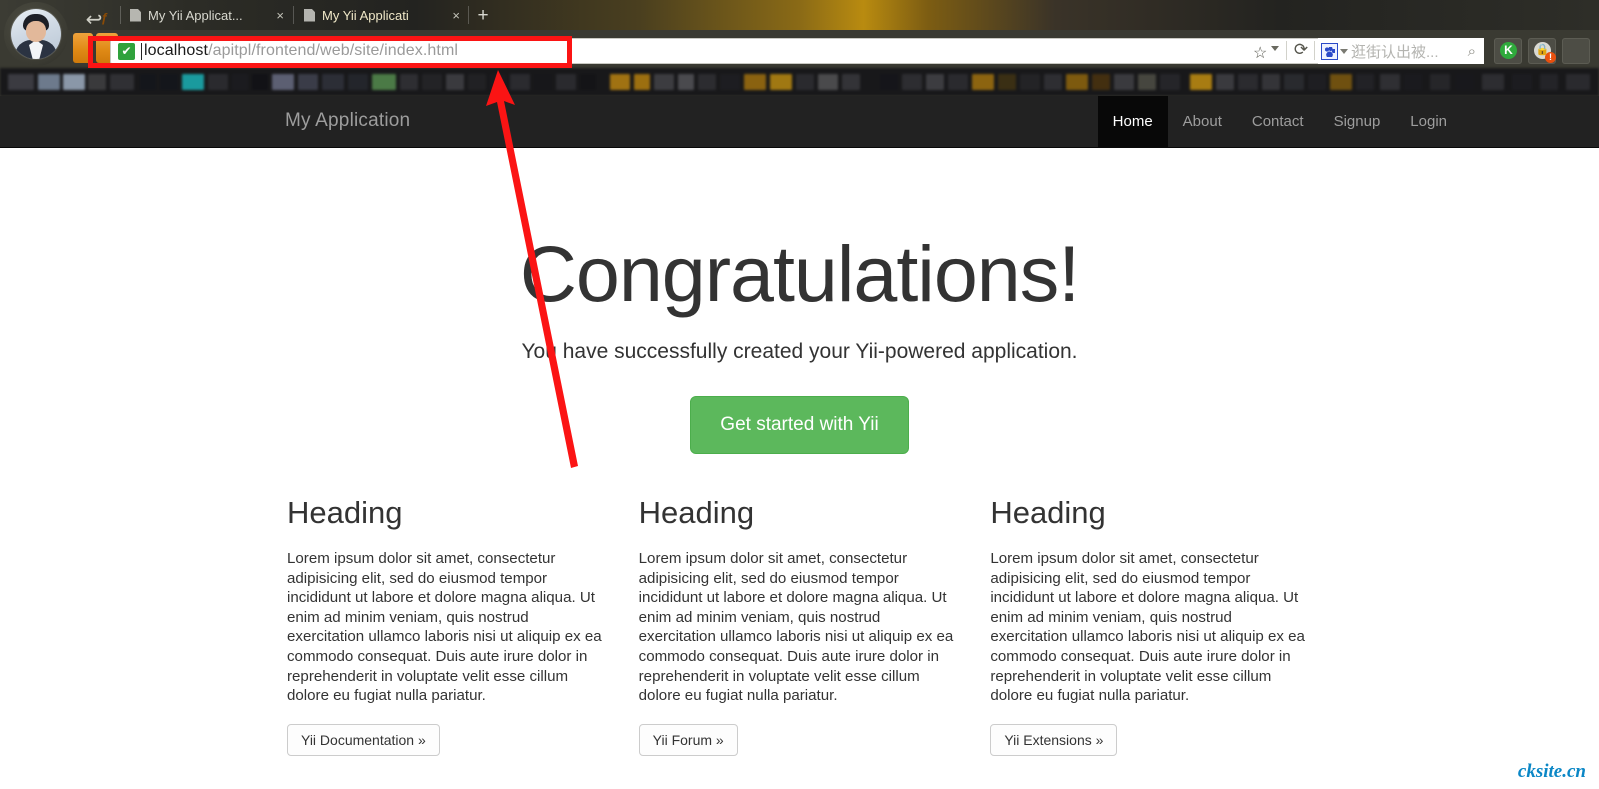  What do you see at coordinates (799, 273) in the screenshot?
I see `page-title: Congratulations!` at bounding box center [799, 273].